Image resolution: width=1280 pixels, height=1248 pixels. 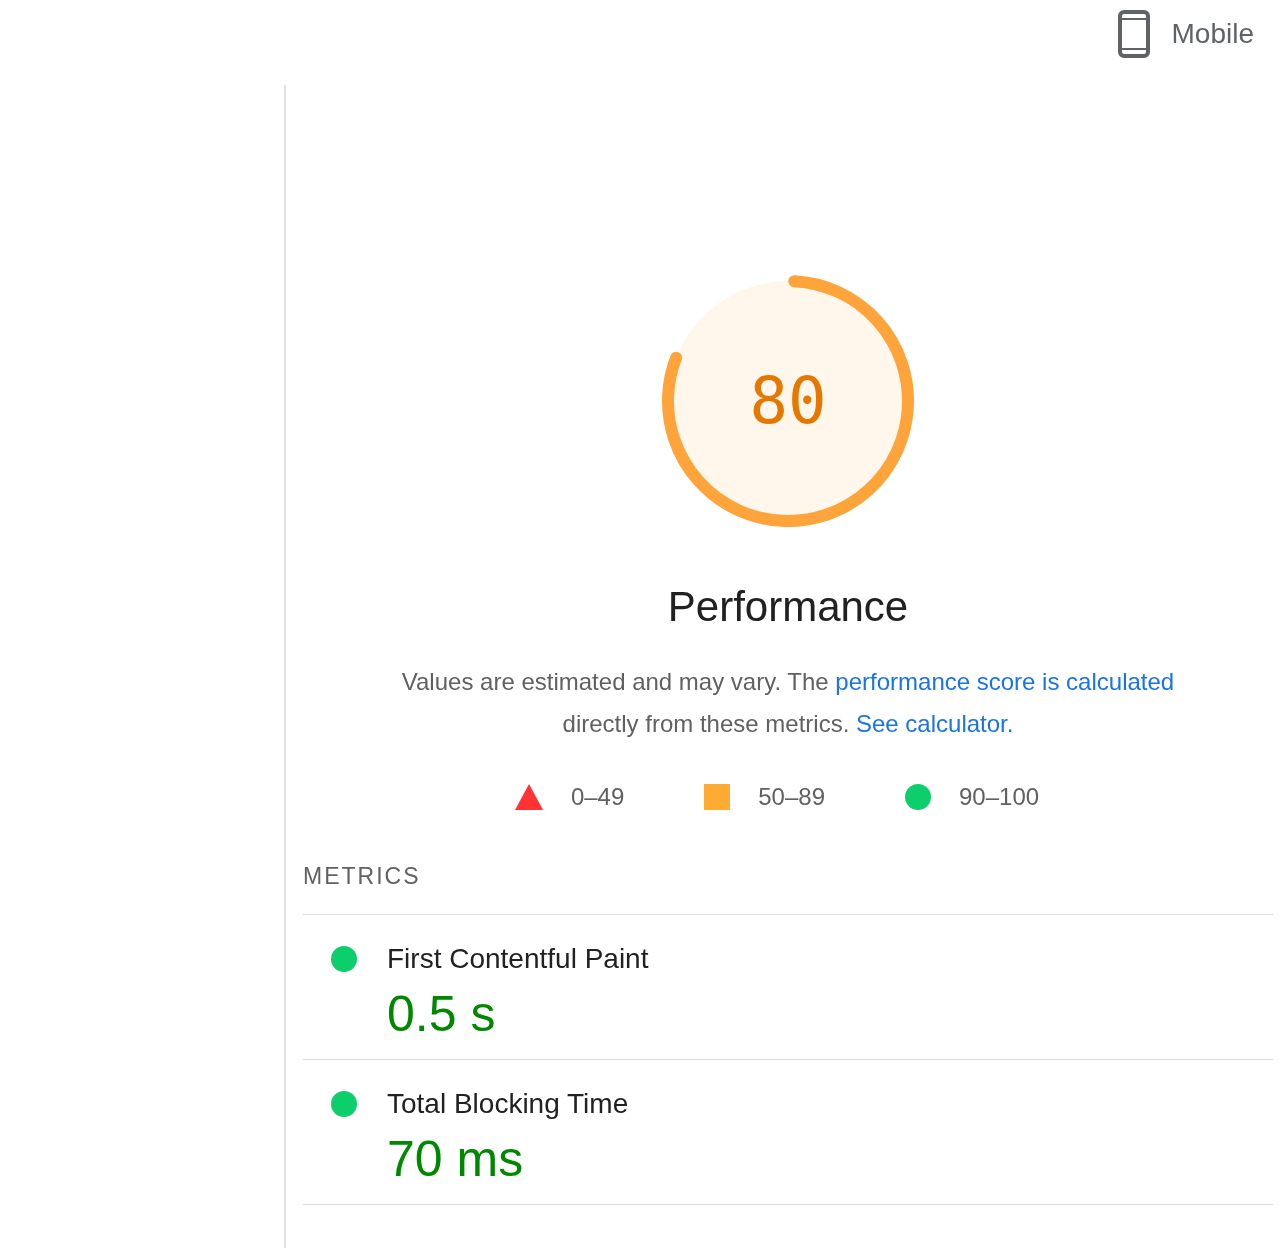 What do you see at coordinates (788, 607) in the screenshot?
I see `category-title: Performance` at bounding box center [788, 607].